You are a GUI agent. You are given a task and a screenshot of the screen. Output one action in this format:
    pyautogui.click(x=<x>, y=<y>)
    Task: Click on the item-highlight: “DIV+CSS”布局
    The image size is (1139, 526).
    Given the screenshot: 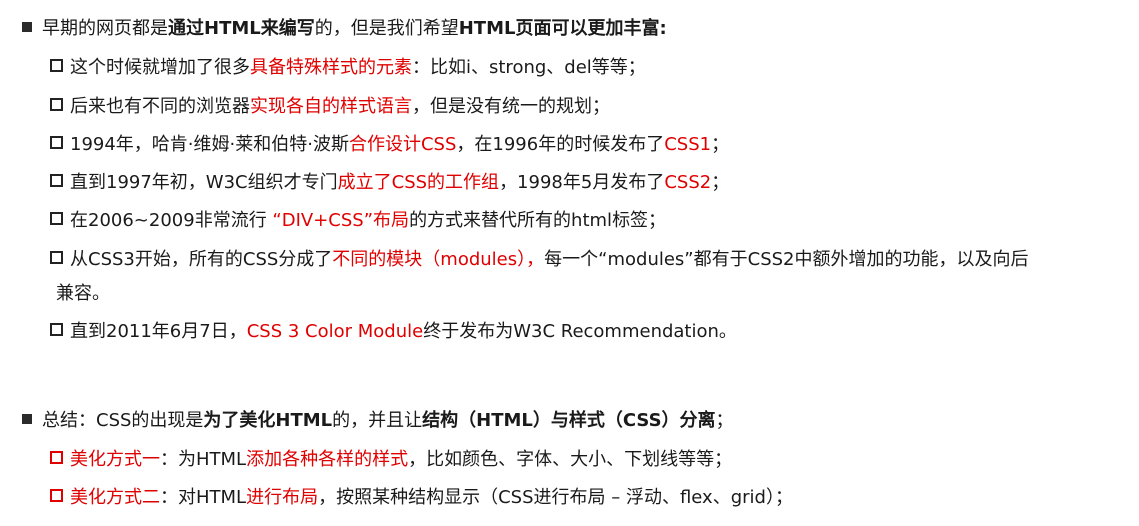 What is the action you would take?
    pyautogui.click(x=341, y=220)
    